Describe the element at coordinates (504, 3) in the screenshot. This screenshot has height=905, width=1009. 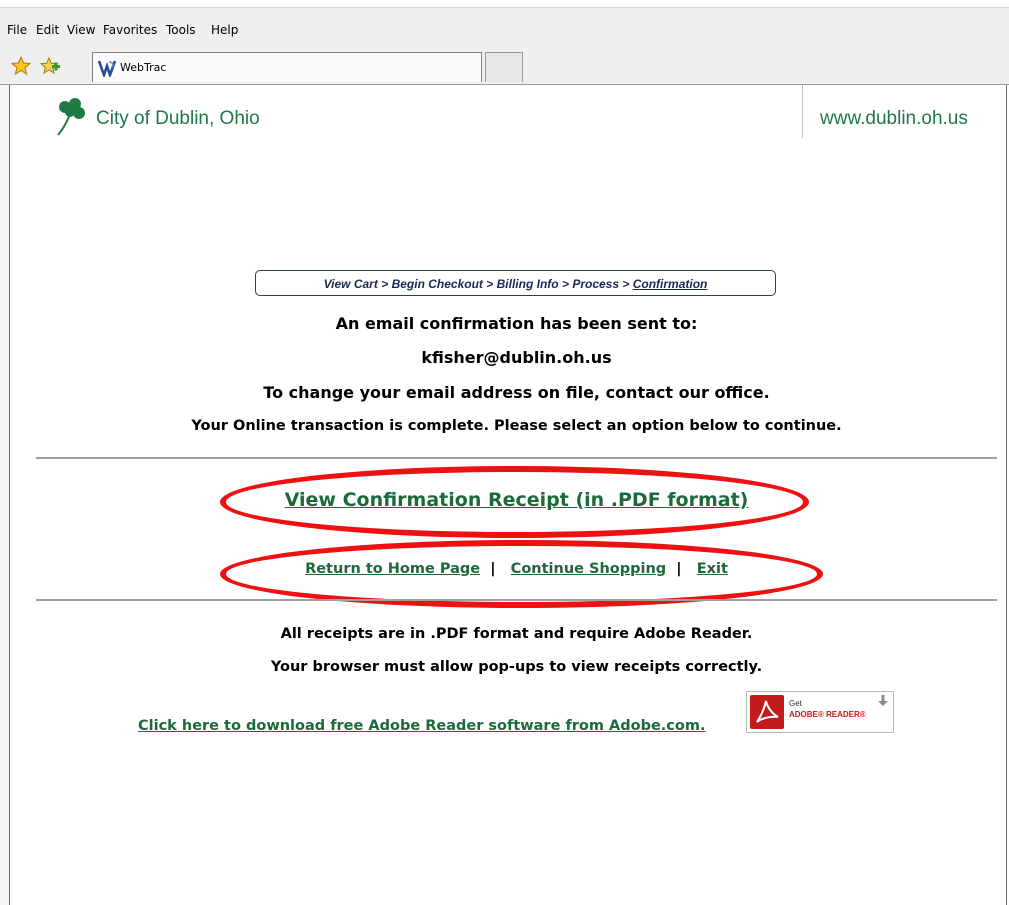
I see `window-top-strip` at that location.